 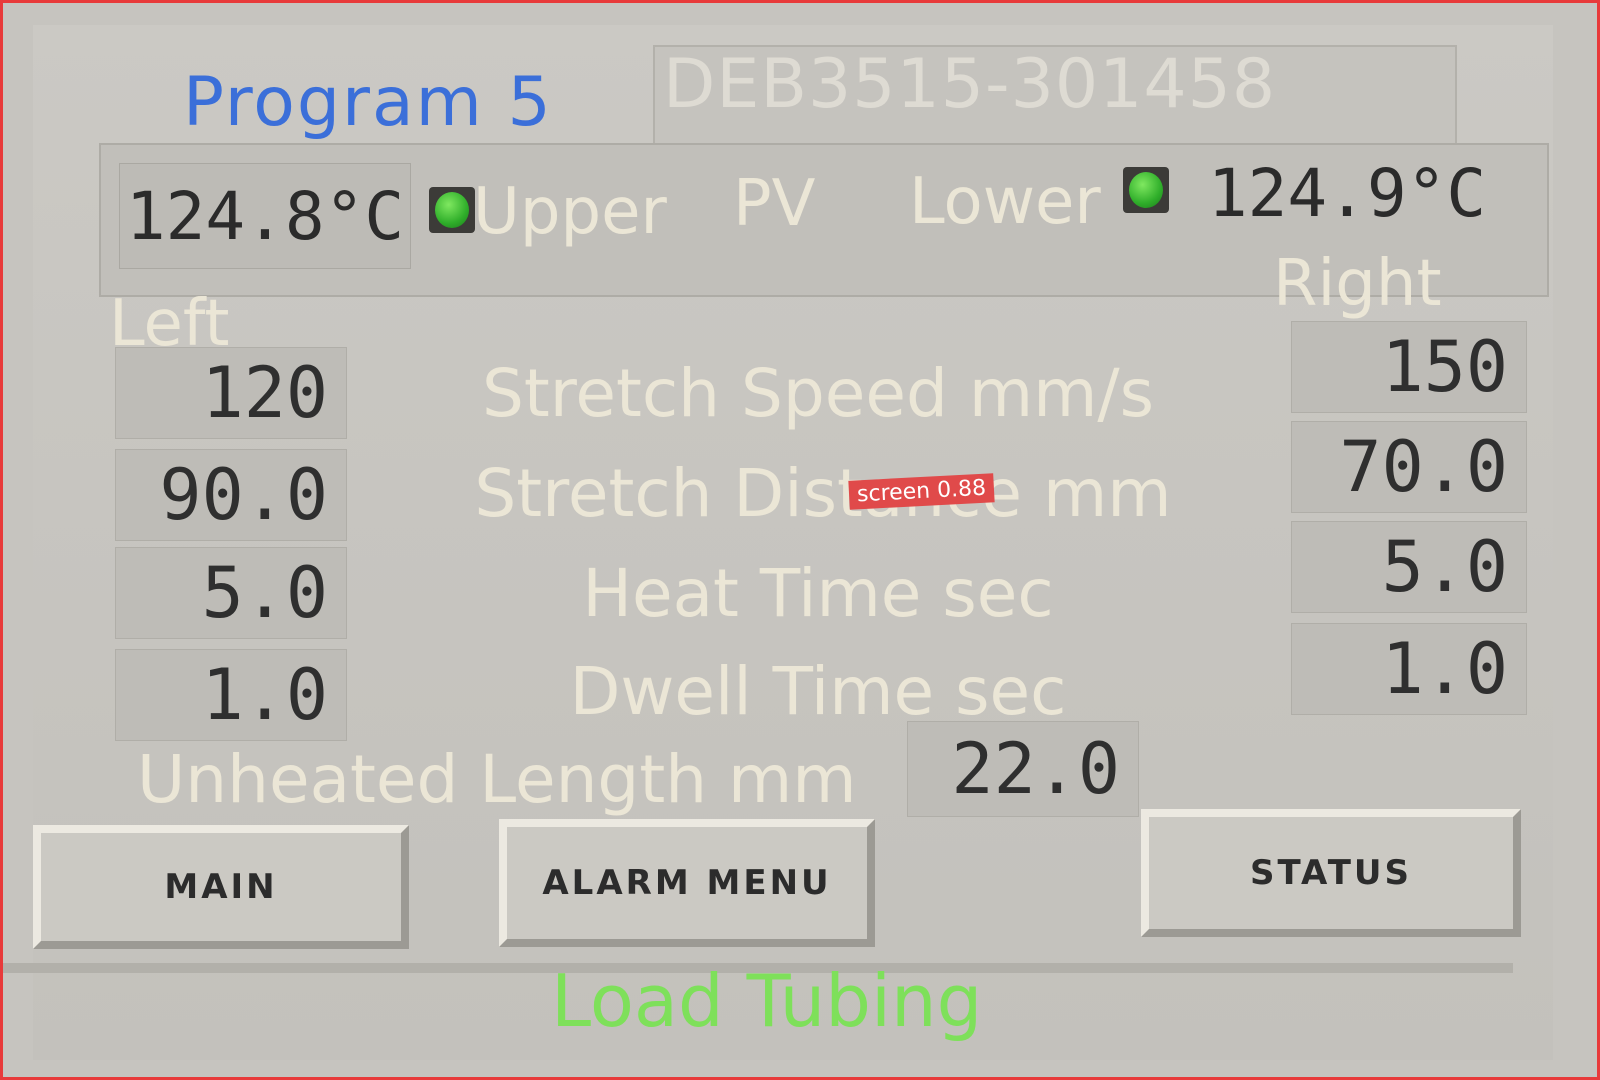 What do you see at coordinates (231, 495) in the screenshot?
I see `stretch-distance-left-field: 90.0` at bounding box center [231, 495].